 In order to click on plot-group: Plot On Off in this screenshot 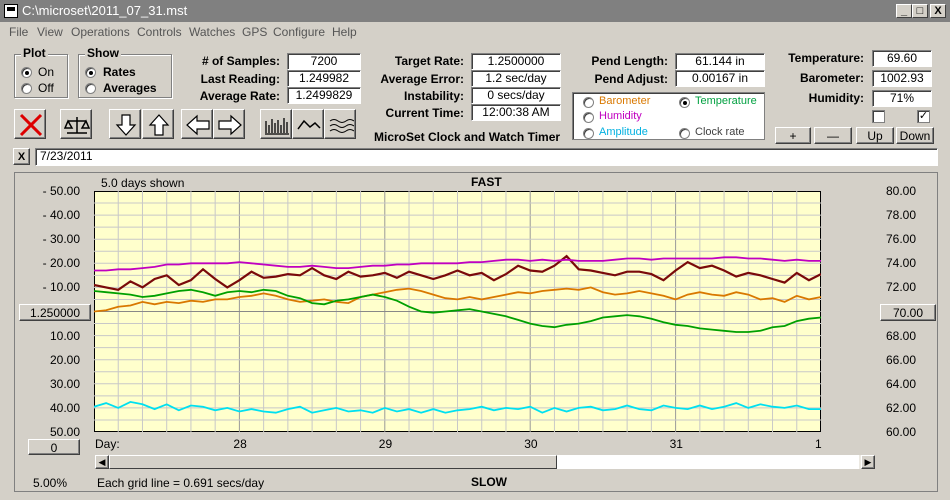, I will do `click(41, 72)`.